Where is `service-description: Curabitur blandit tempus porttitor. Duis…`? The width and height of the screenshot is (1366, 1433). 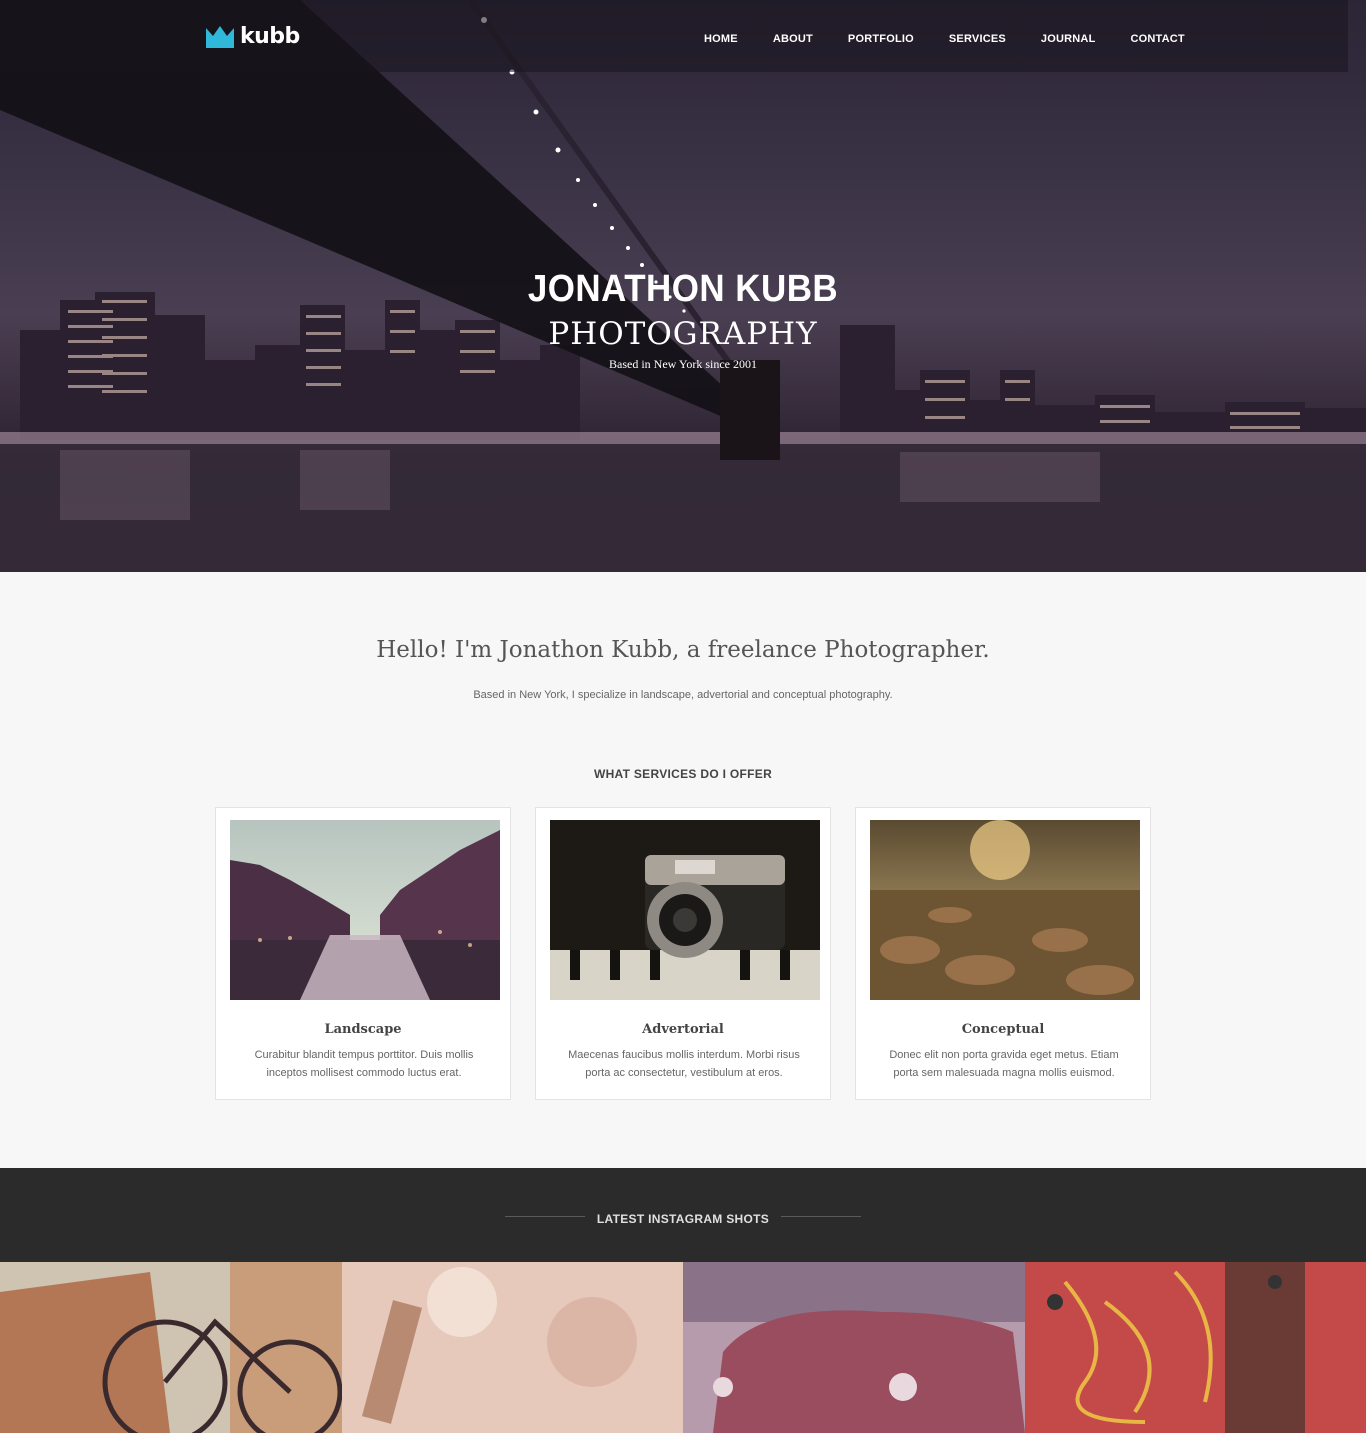 service-description: Curabitur blandit tempus porttitor. Duis… is located at coordinates (364, 1064).